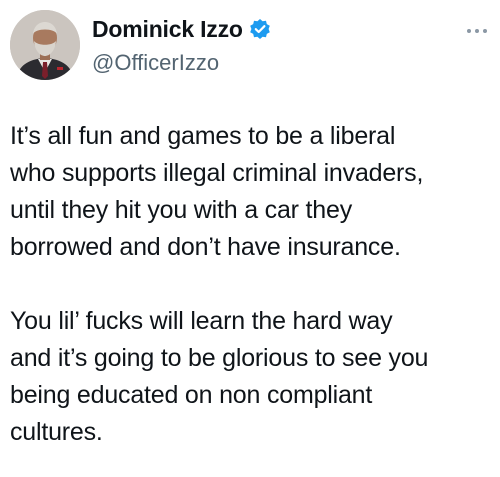 The width and height of the screenshot is (500, 477). What do you see at coordinates (191, 395) in the screenshot?
I see `tweet-line: being educated on non compliant` at bounding box center [191, 395].